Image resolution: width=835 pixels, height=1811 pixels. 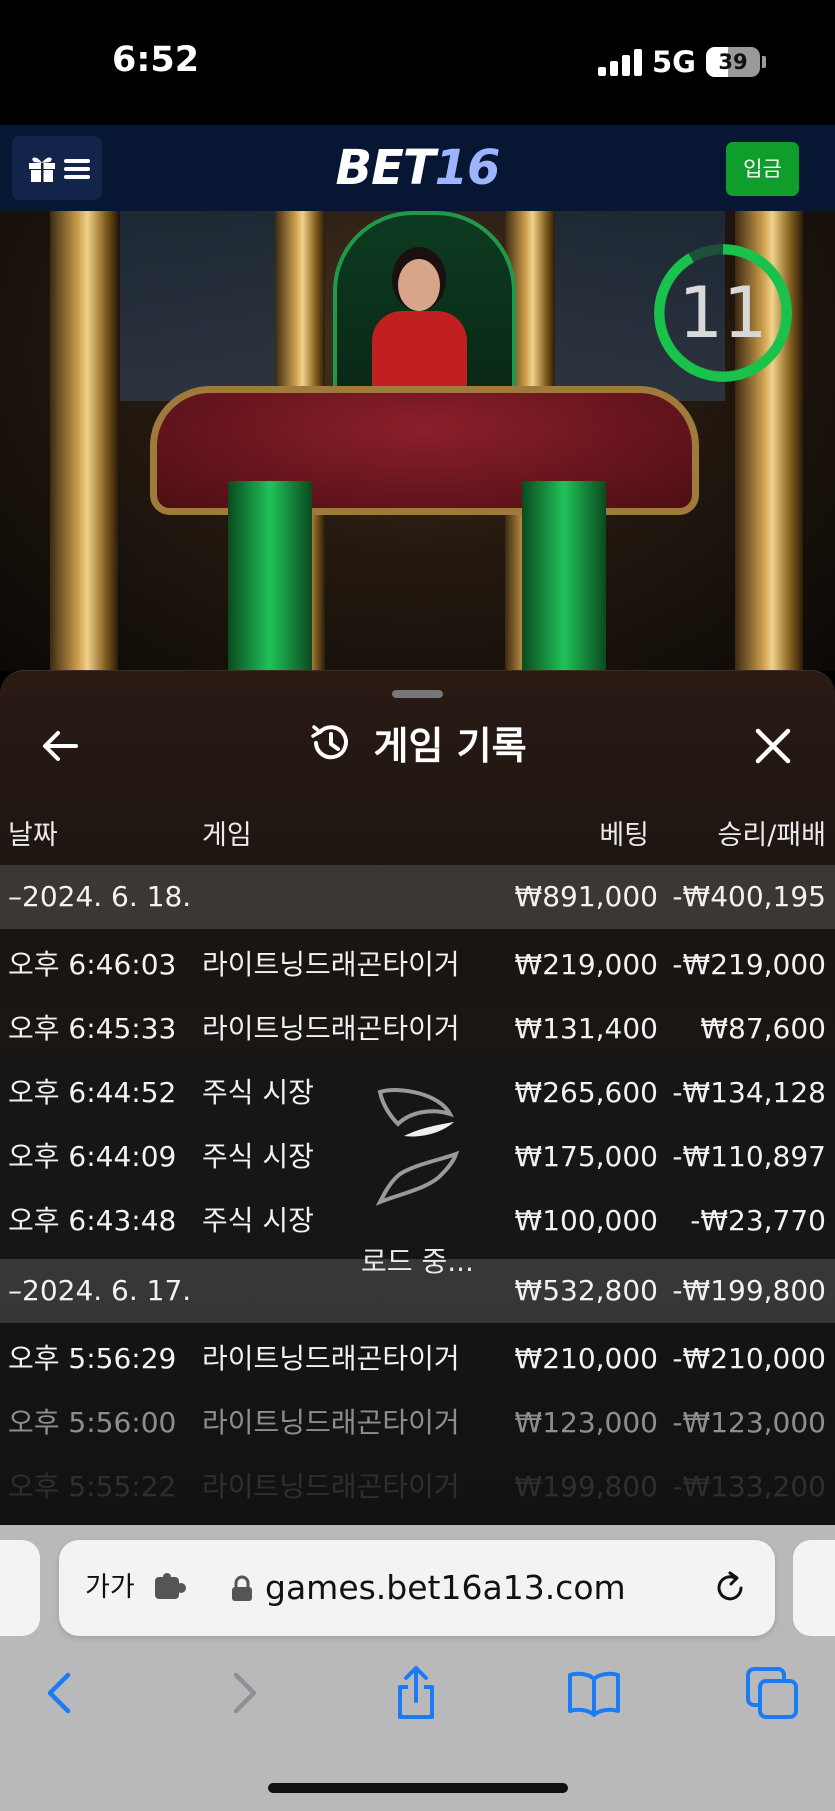 I want to click on group-bet-total: ₩532,800, so click(x=586, y=1290).